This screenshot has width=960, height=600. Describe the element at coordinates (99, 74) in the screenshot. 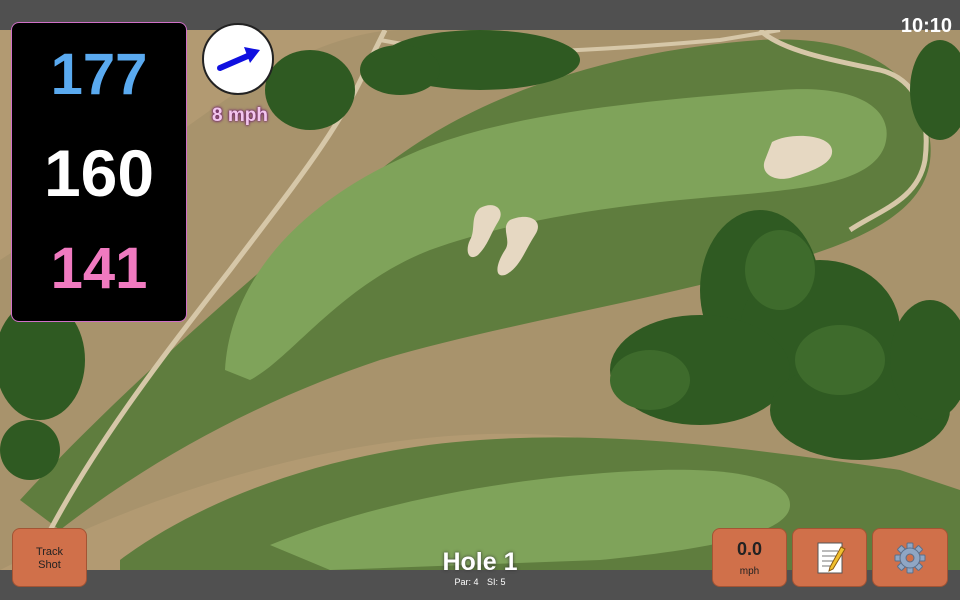

I see `back-distance: 177` at that location.